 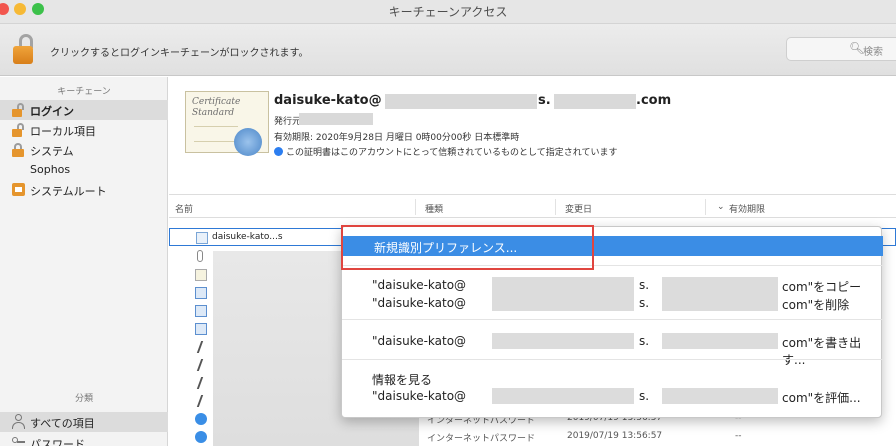 What do you see at coordinates (873, 52) in the screenshot?
I see `search-placeholder: 検索` at bounding box center [873, 52].